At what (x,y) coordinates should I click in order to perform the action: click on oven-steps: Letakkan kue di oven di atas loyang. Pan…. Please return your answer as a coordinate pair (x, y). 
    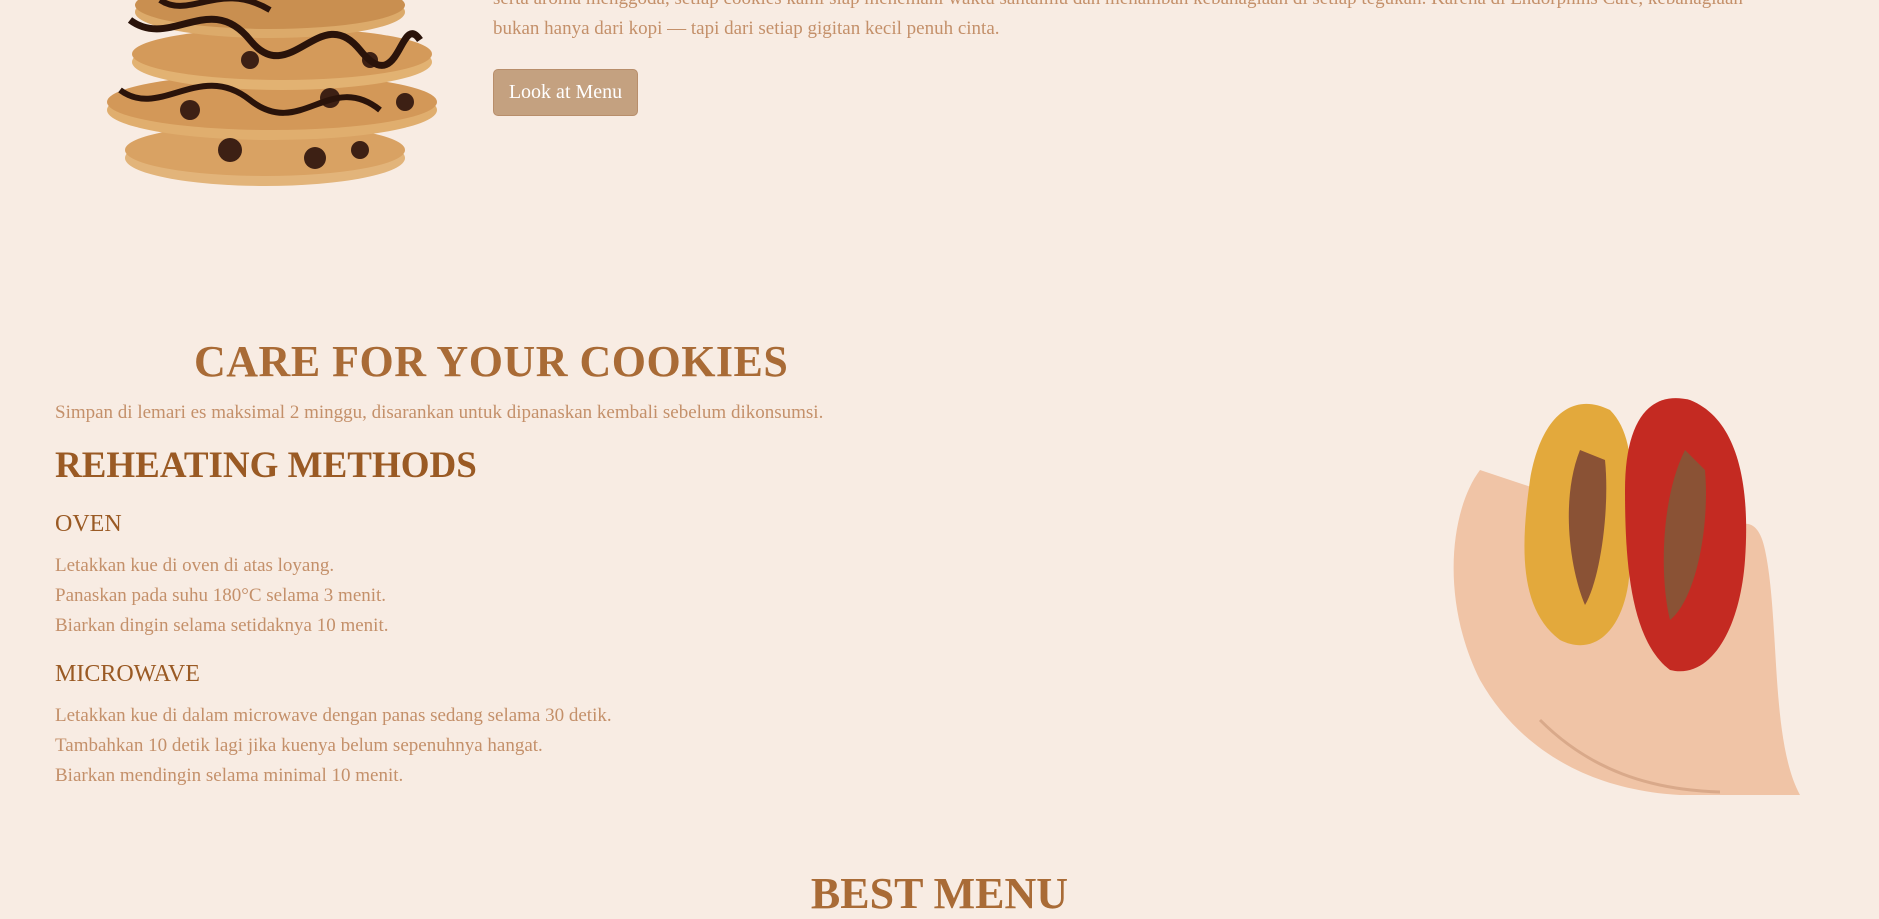
    Looking at the image, I should click on (221, 596).